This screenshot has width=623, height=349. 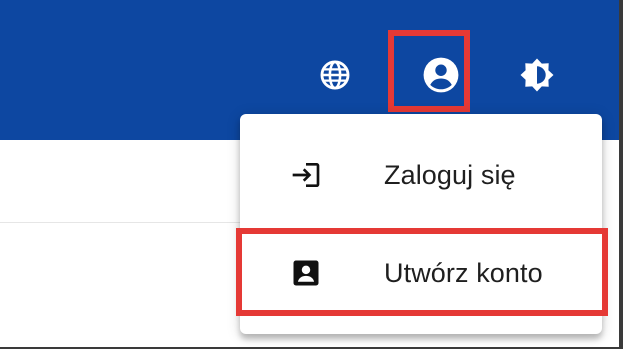 I want to click on brightness-icon, so click(x=537, y=75).